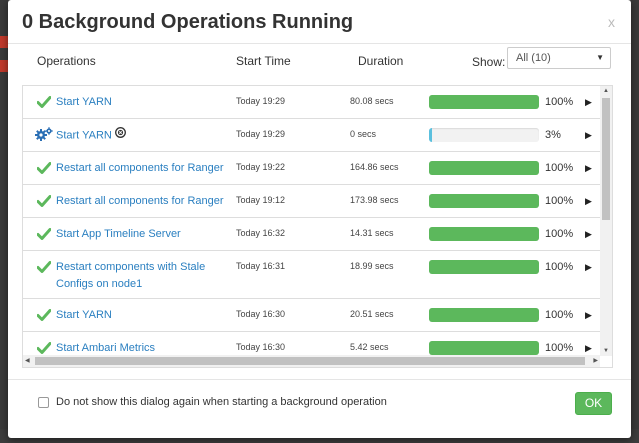  Describe the element at coordinates (311, 315) in the screenshot. I see `operation-row: Start YARN Today 16:30 20.51 secs 100% ▶` at that location.